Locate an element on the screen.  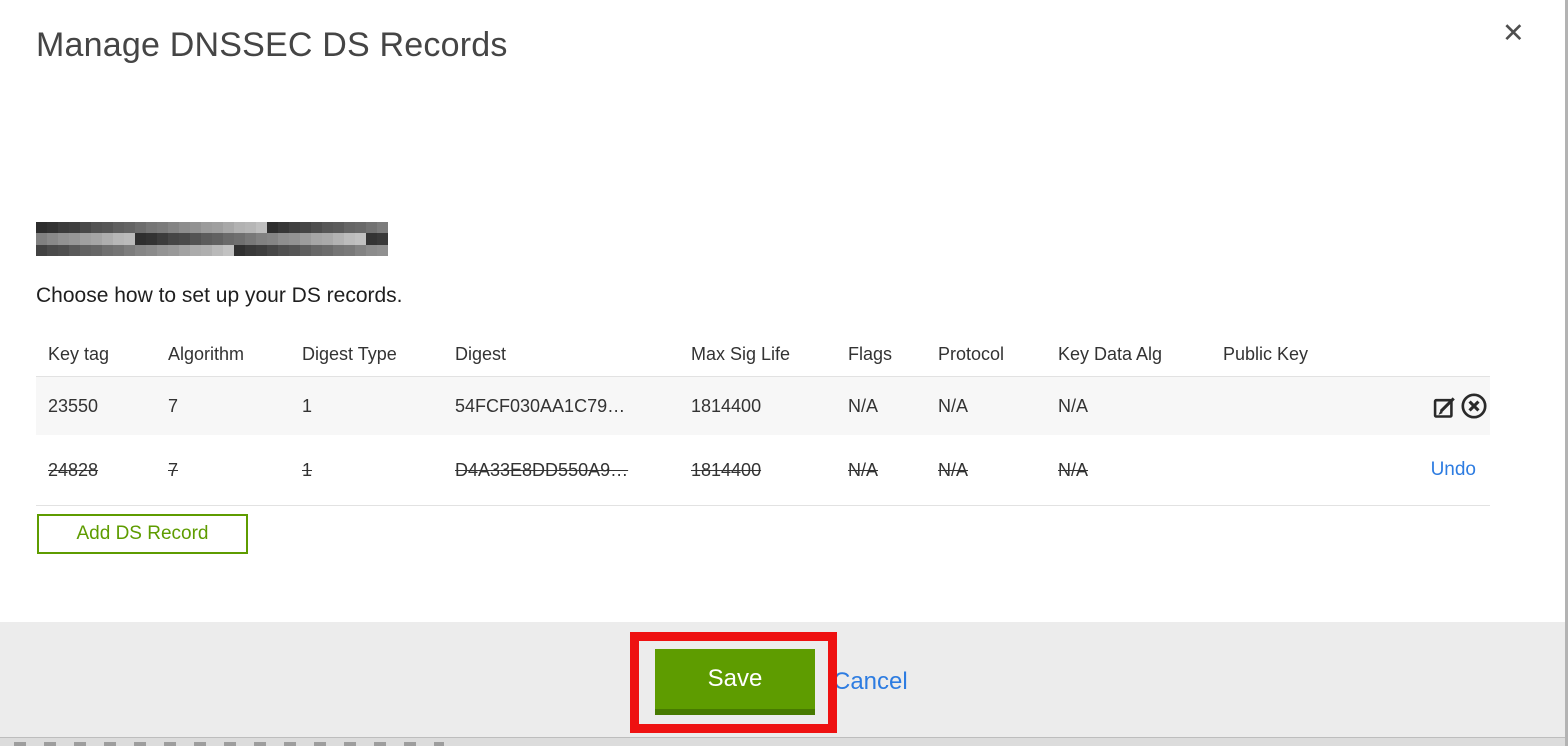
instruction-text: Choose how to set up your DS records. is located at coordinates (219, 295).